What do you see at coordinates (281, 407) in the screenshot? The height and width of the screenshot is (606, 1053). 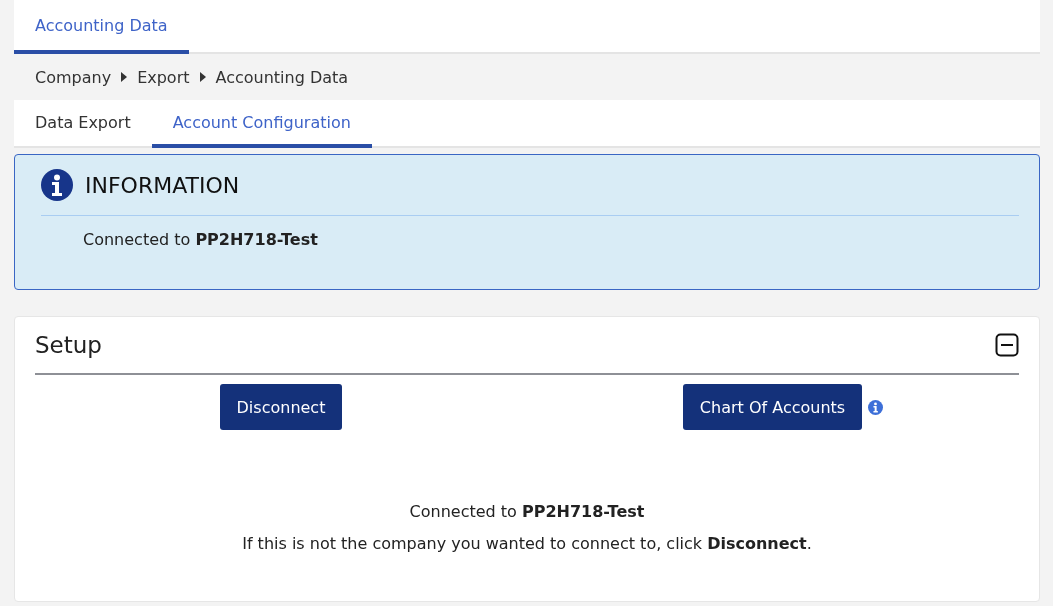 I see `action-button: Disconnect` at bounding box center [281, 407].